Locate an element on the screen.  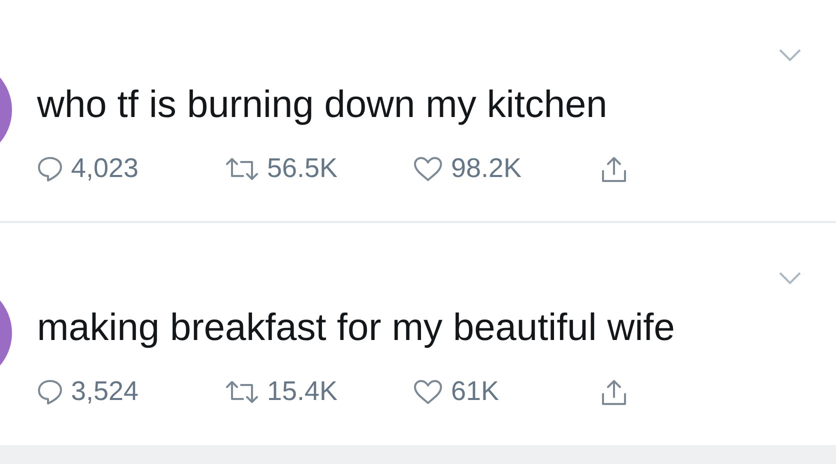
like-count: 98.2K is located at coordinates (486, 168).